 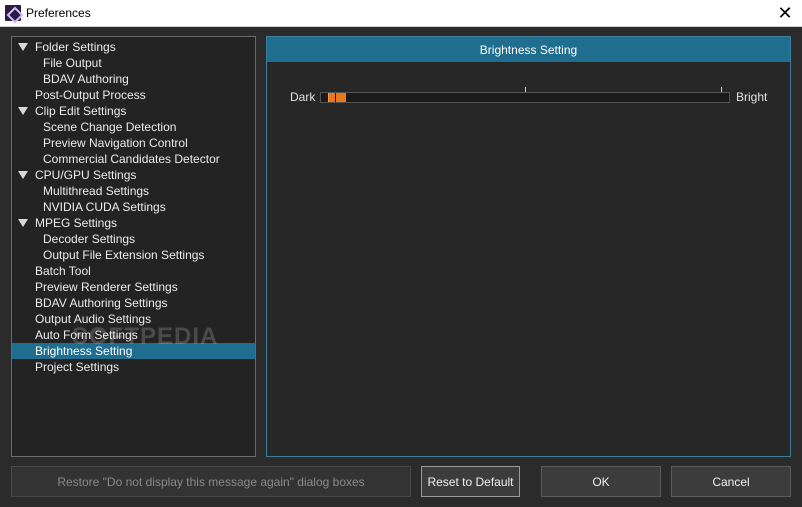 What do you see at coordinates (75, 47) in the screenshot?
I see `tree-item-label: Folder Settings` at bounding box center [75, 47].